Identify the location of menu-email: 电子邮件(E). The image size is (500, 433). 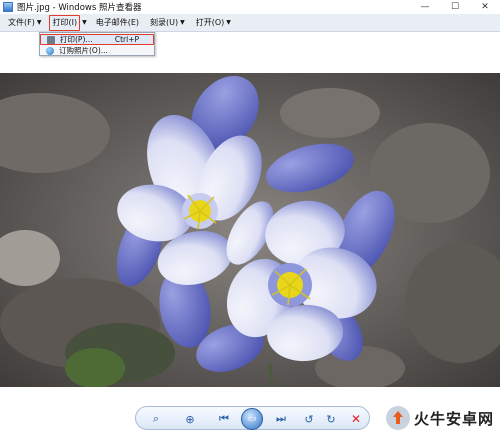
(117, 23).